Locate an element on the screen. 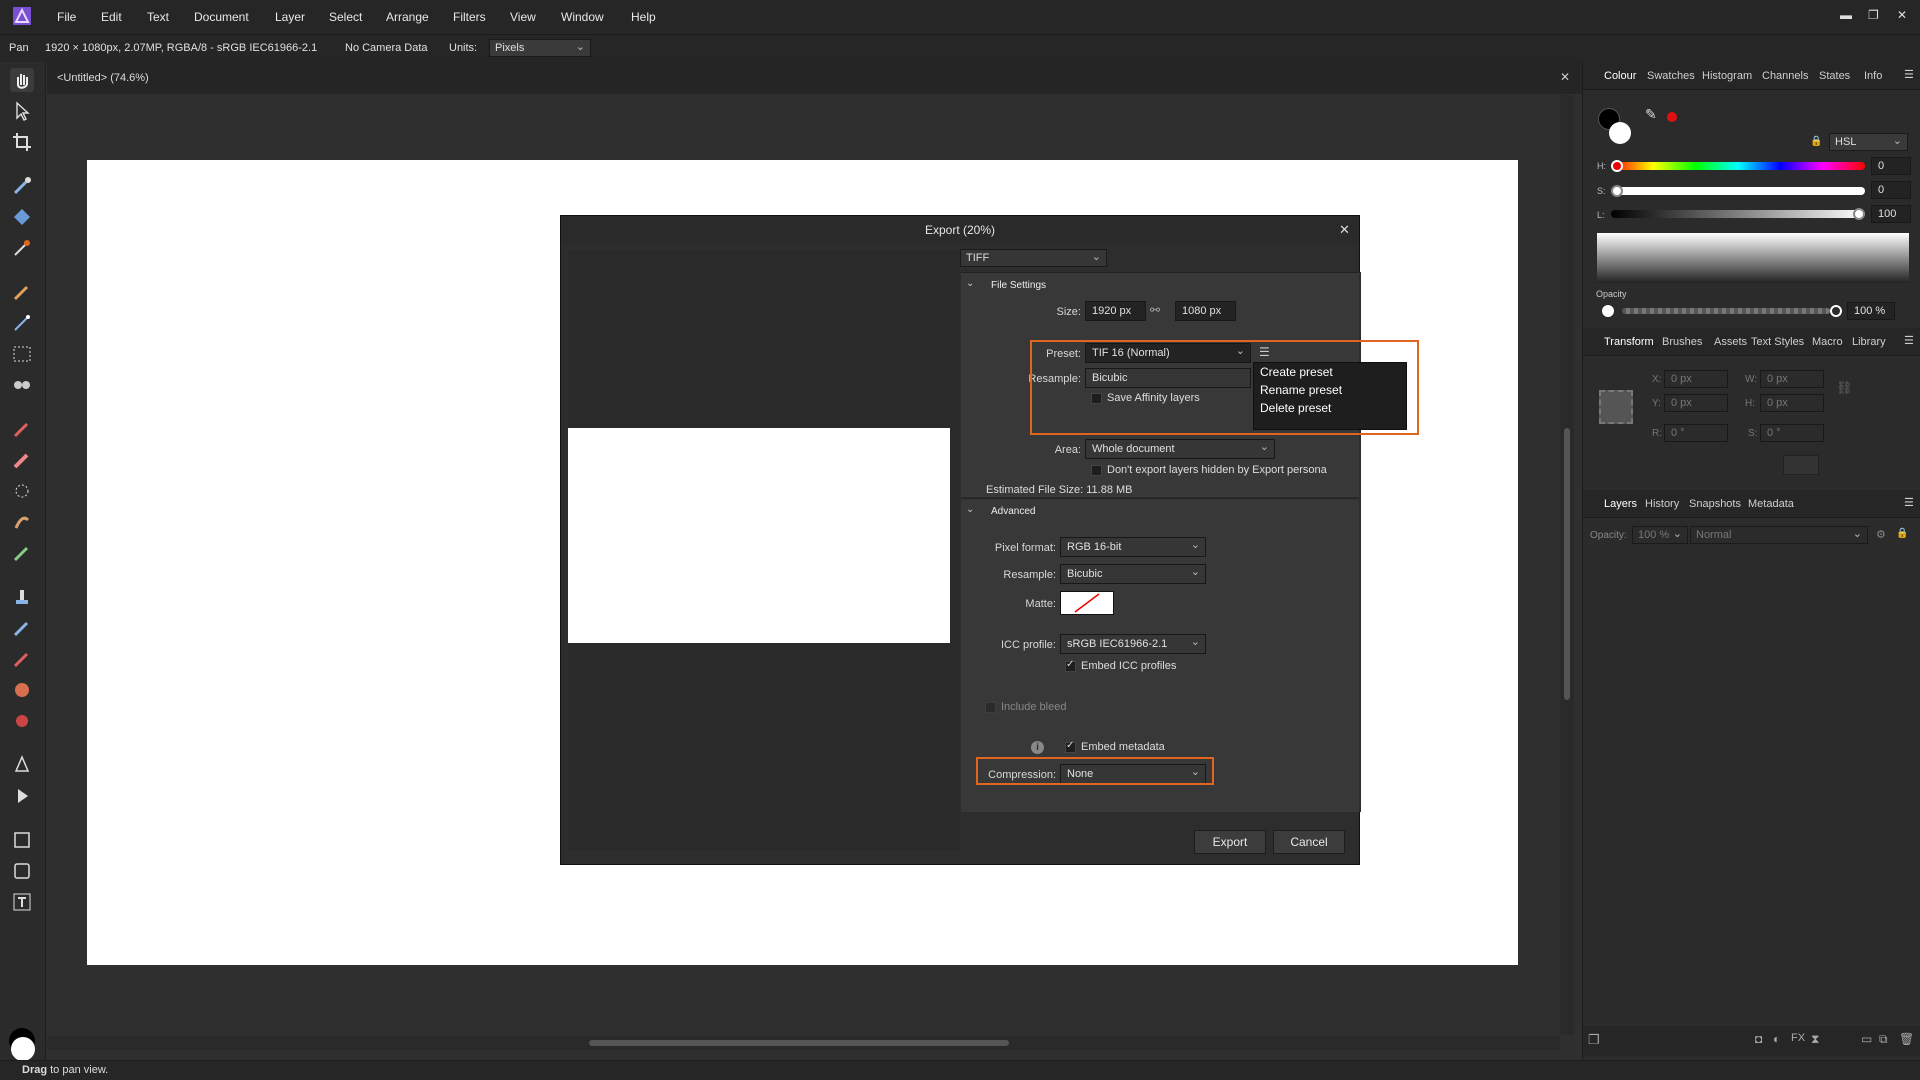  tab-assets: Assets is located at coordinates (1730, 342).